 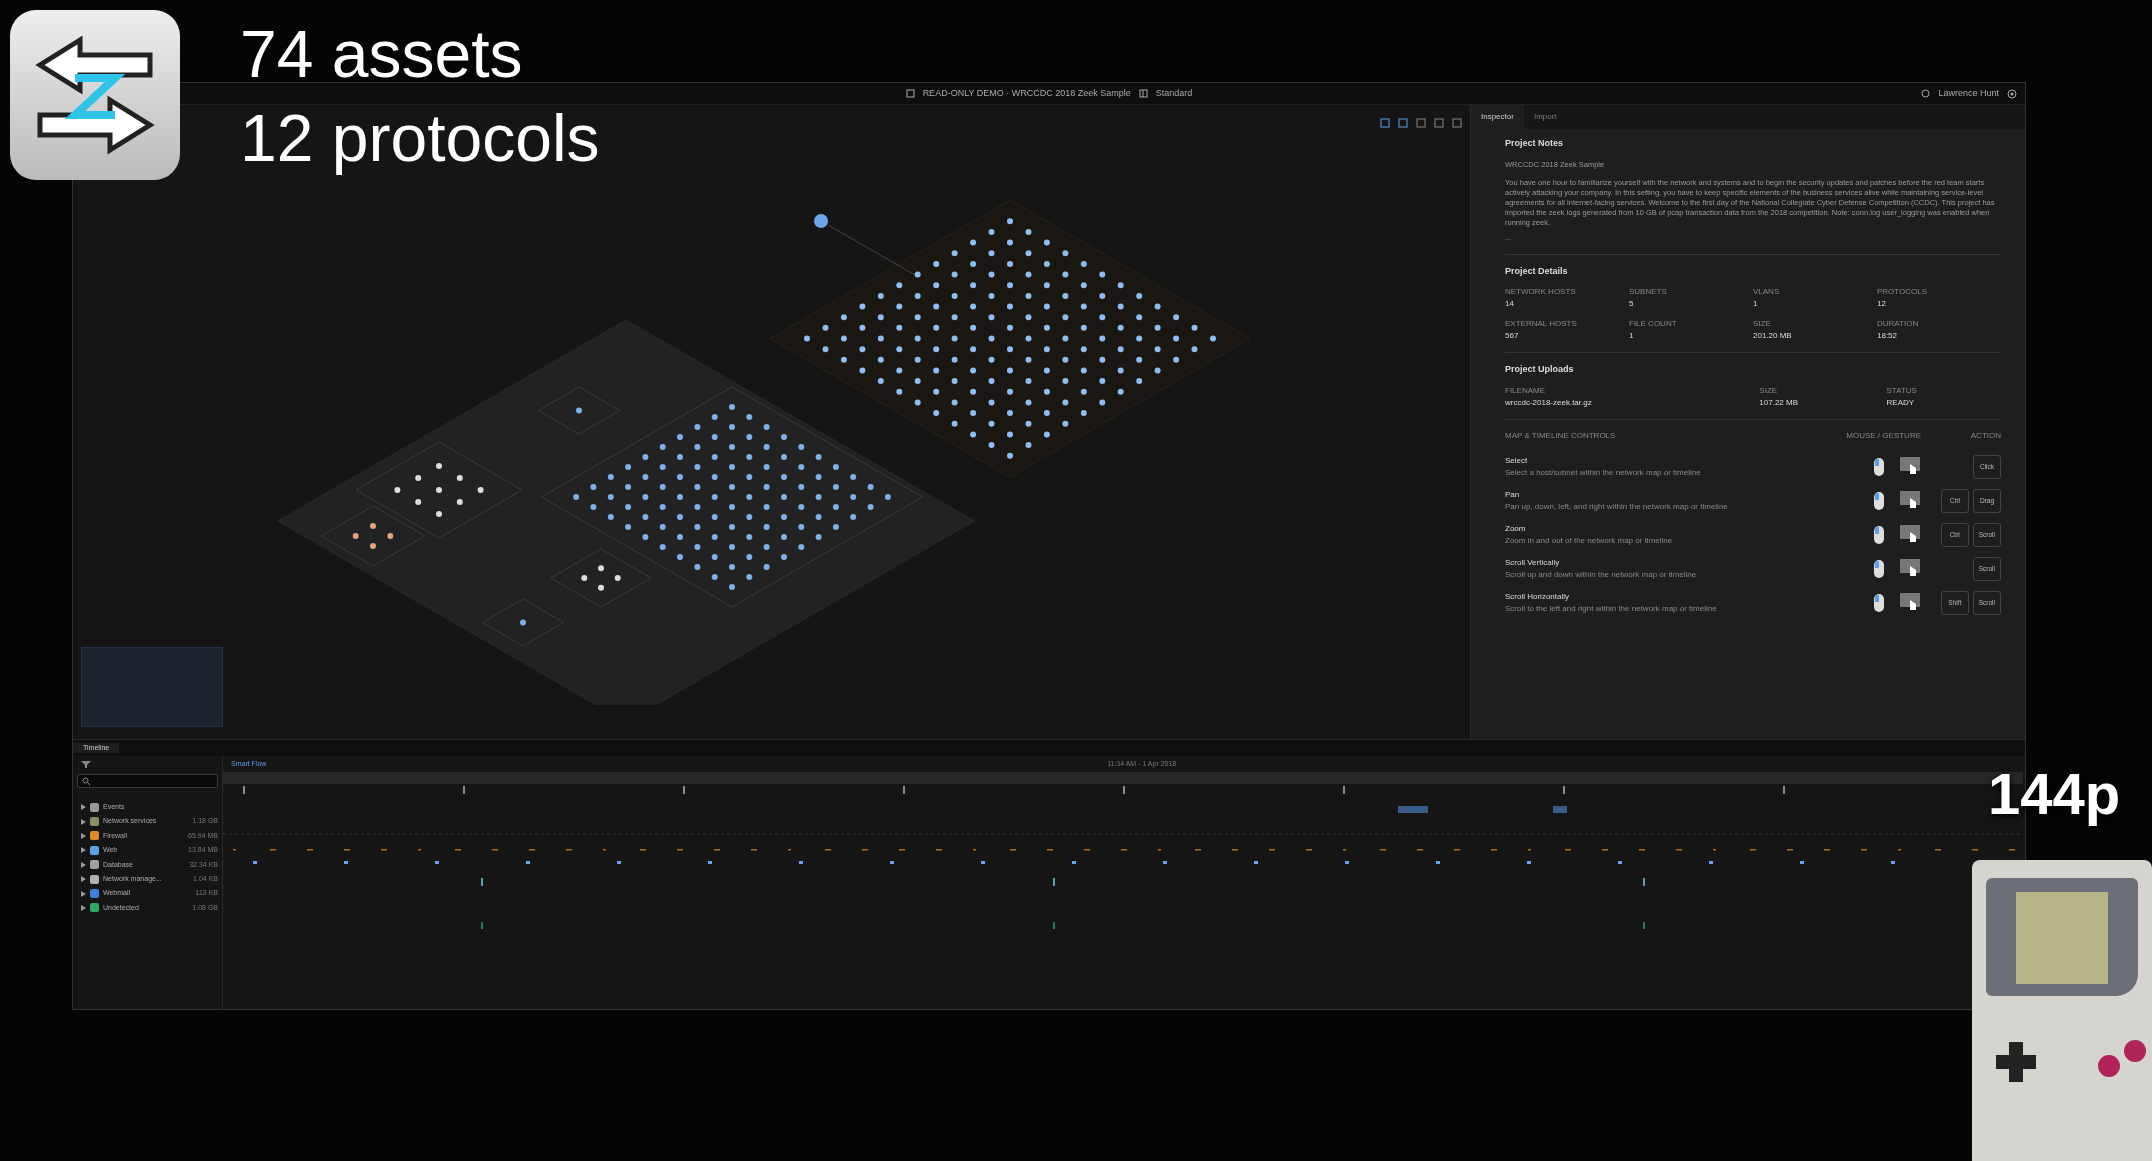 What do you see at coordinates (2054, 794) in the screenshot?
I see `resolution-label: 144p` at bounding box center [2054, 794].